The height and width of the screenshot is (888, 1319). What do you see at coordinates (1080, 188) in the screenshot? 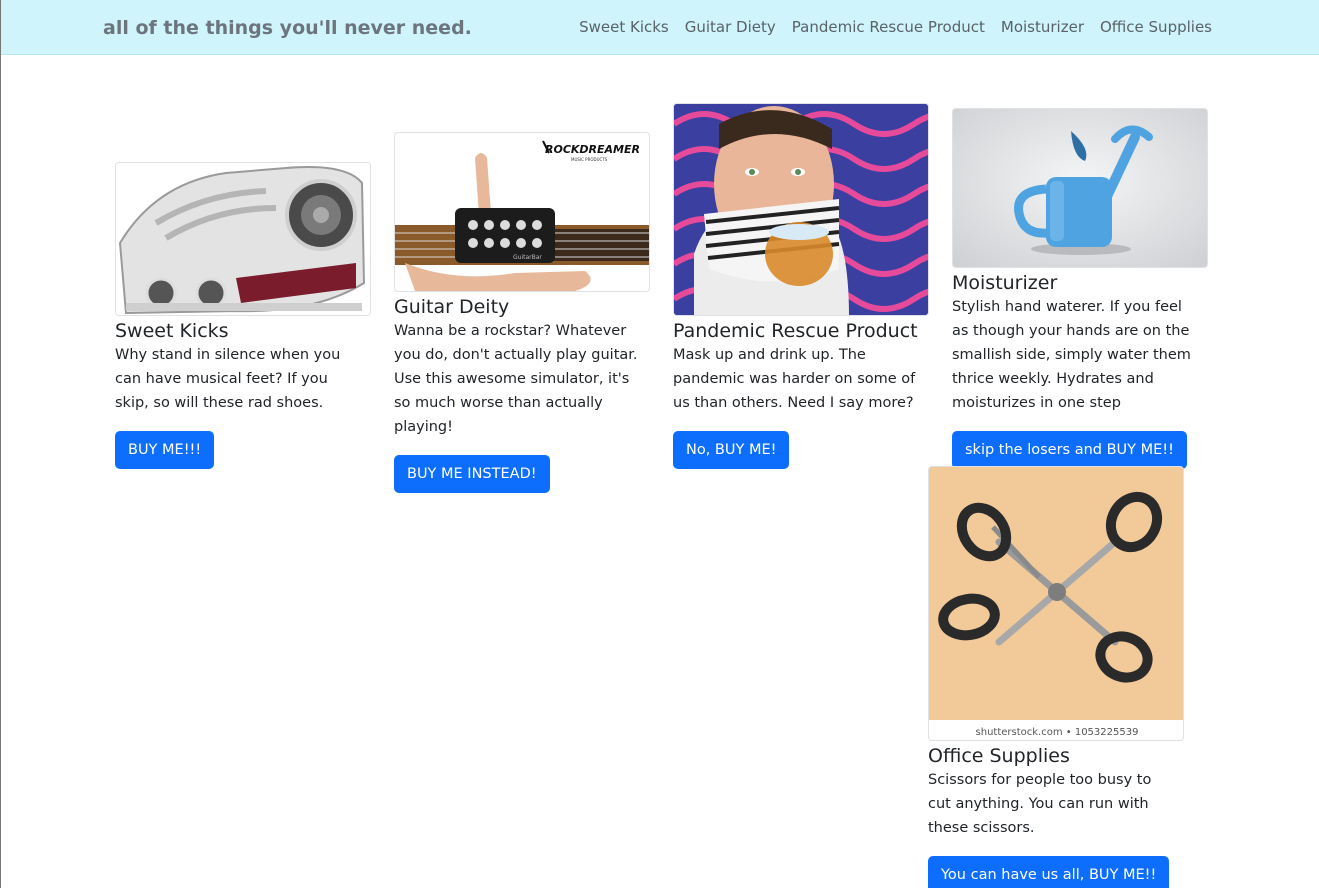
I see `watering-can-mug-image` at bounding box center [1080, 188].